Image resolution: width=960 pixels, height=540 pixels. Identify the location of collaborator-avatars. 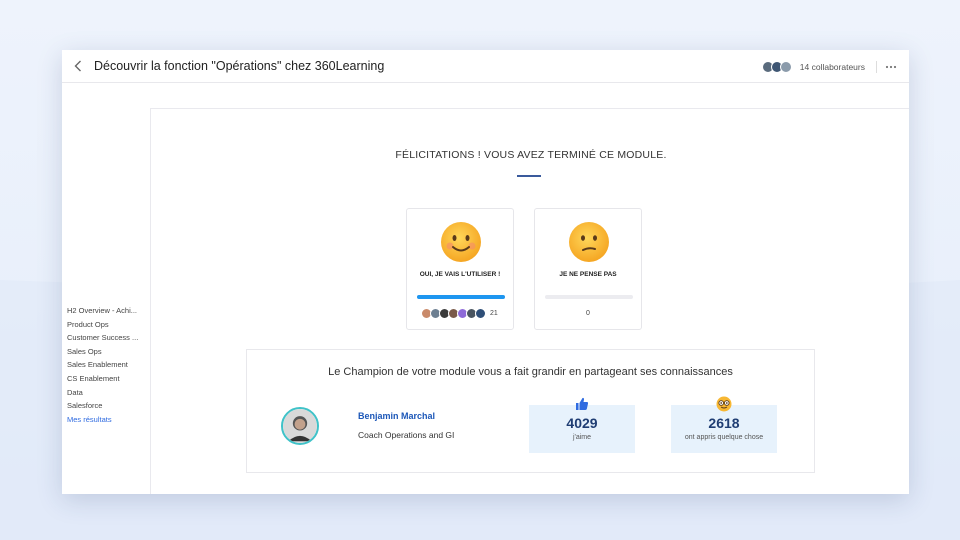
(776, 66).